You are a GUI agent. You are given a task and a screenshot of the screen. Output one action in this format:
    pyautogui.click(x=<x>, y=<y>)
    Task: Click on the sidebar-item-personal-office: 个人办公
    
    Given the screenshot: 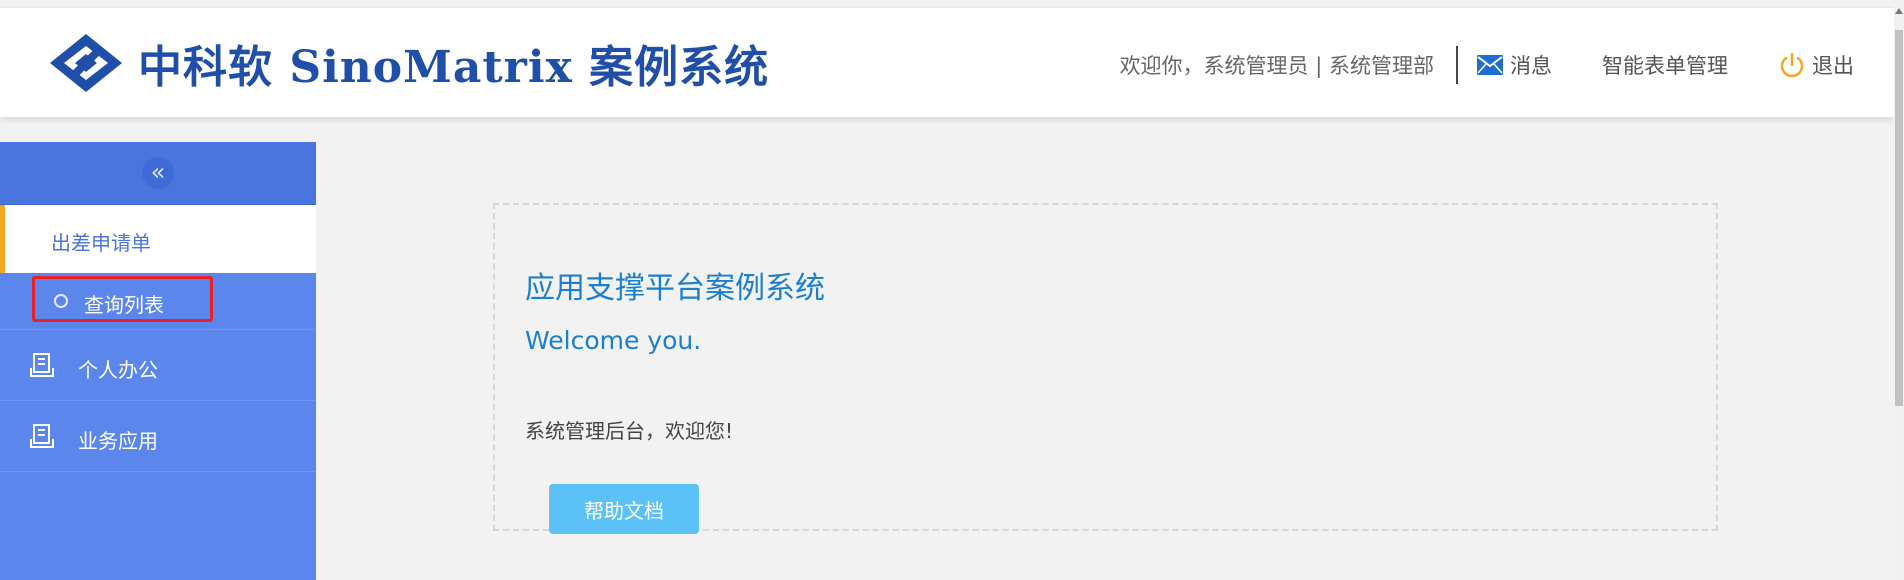 What is the action you would take?
    pyautogui.click(x=158, y=365)
    